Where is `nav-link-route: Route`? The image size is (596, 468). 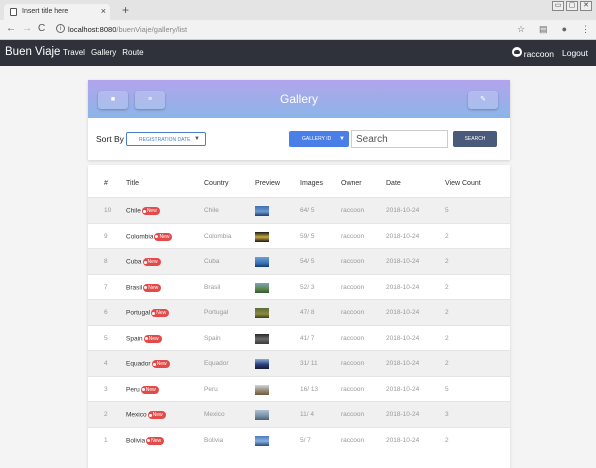
nav-link-route: Route is located at coordinates (132, 52).